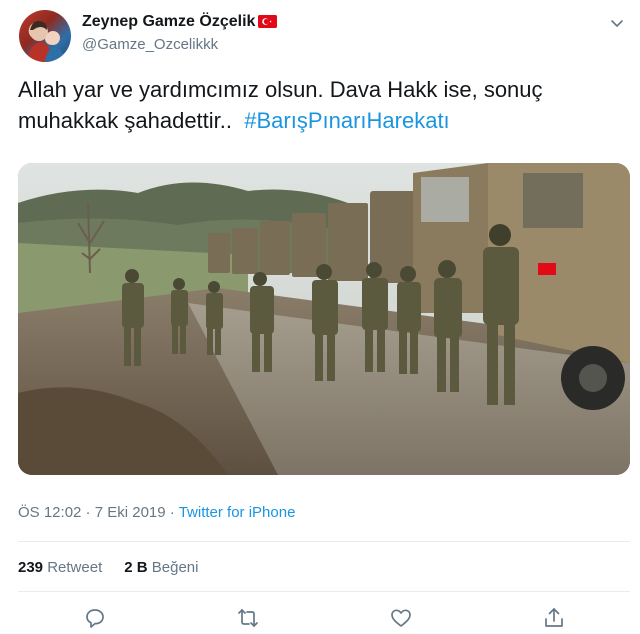  What do you see at coordinates (136, 567) in the screenshot?
I see `likes-count: 2 B` at bounding box center [136, 567].